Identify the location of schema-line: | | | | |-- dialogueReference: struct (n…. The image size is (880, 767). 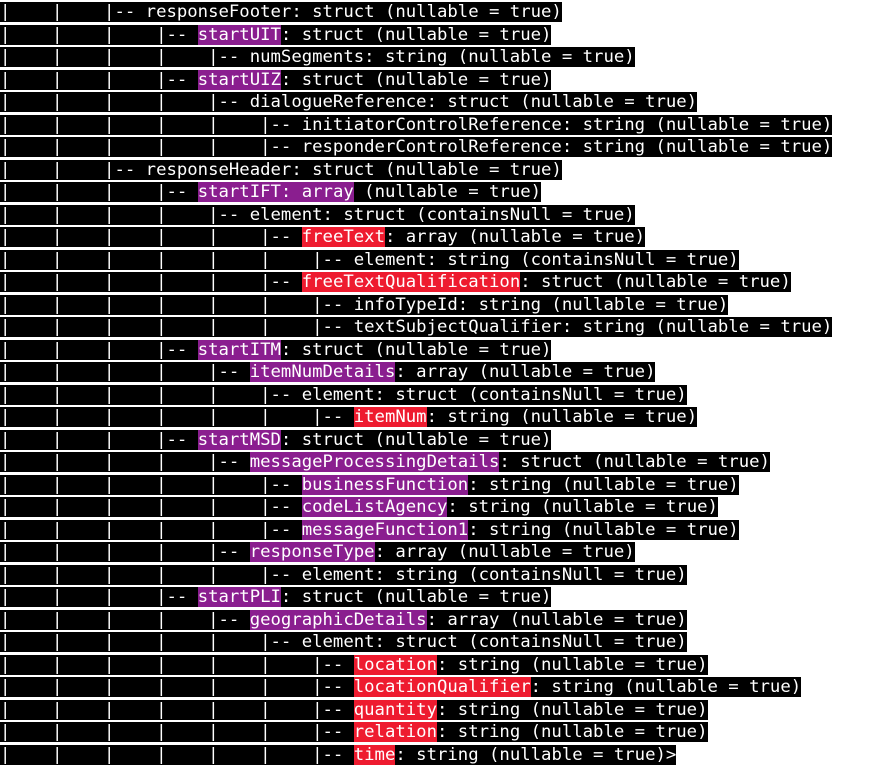
(349, 102).